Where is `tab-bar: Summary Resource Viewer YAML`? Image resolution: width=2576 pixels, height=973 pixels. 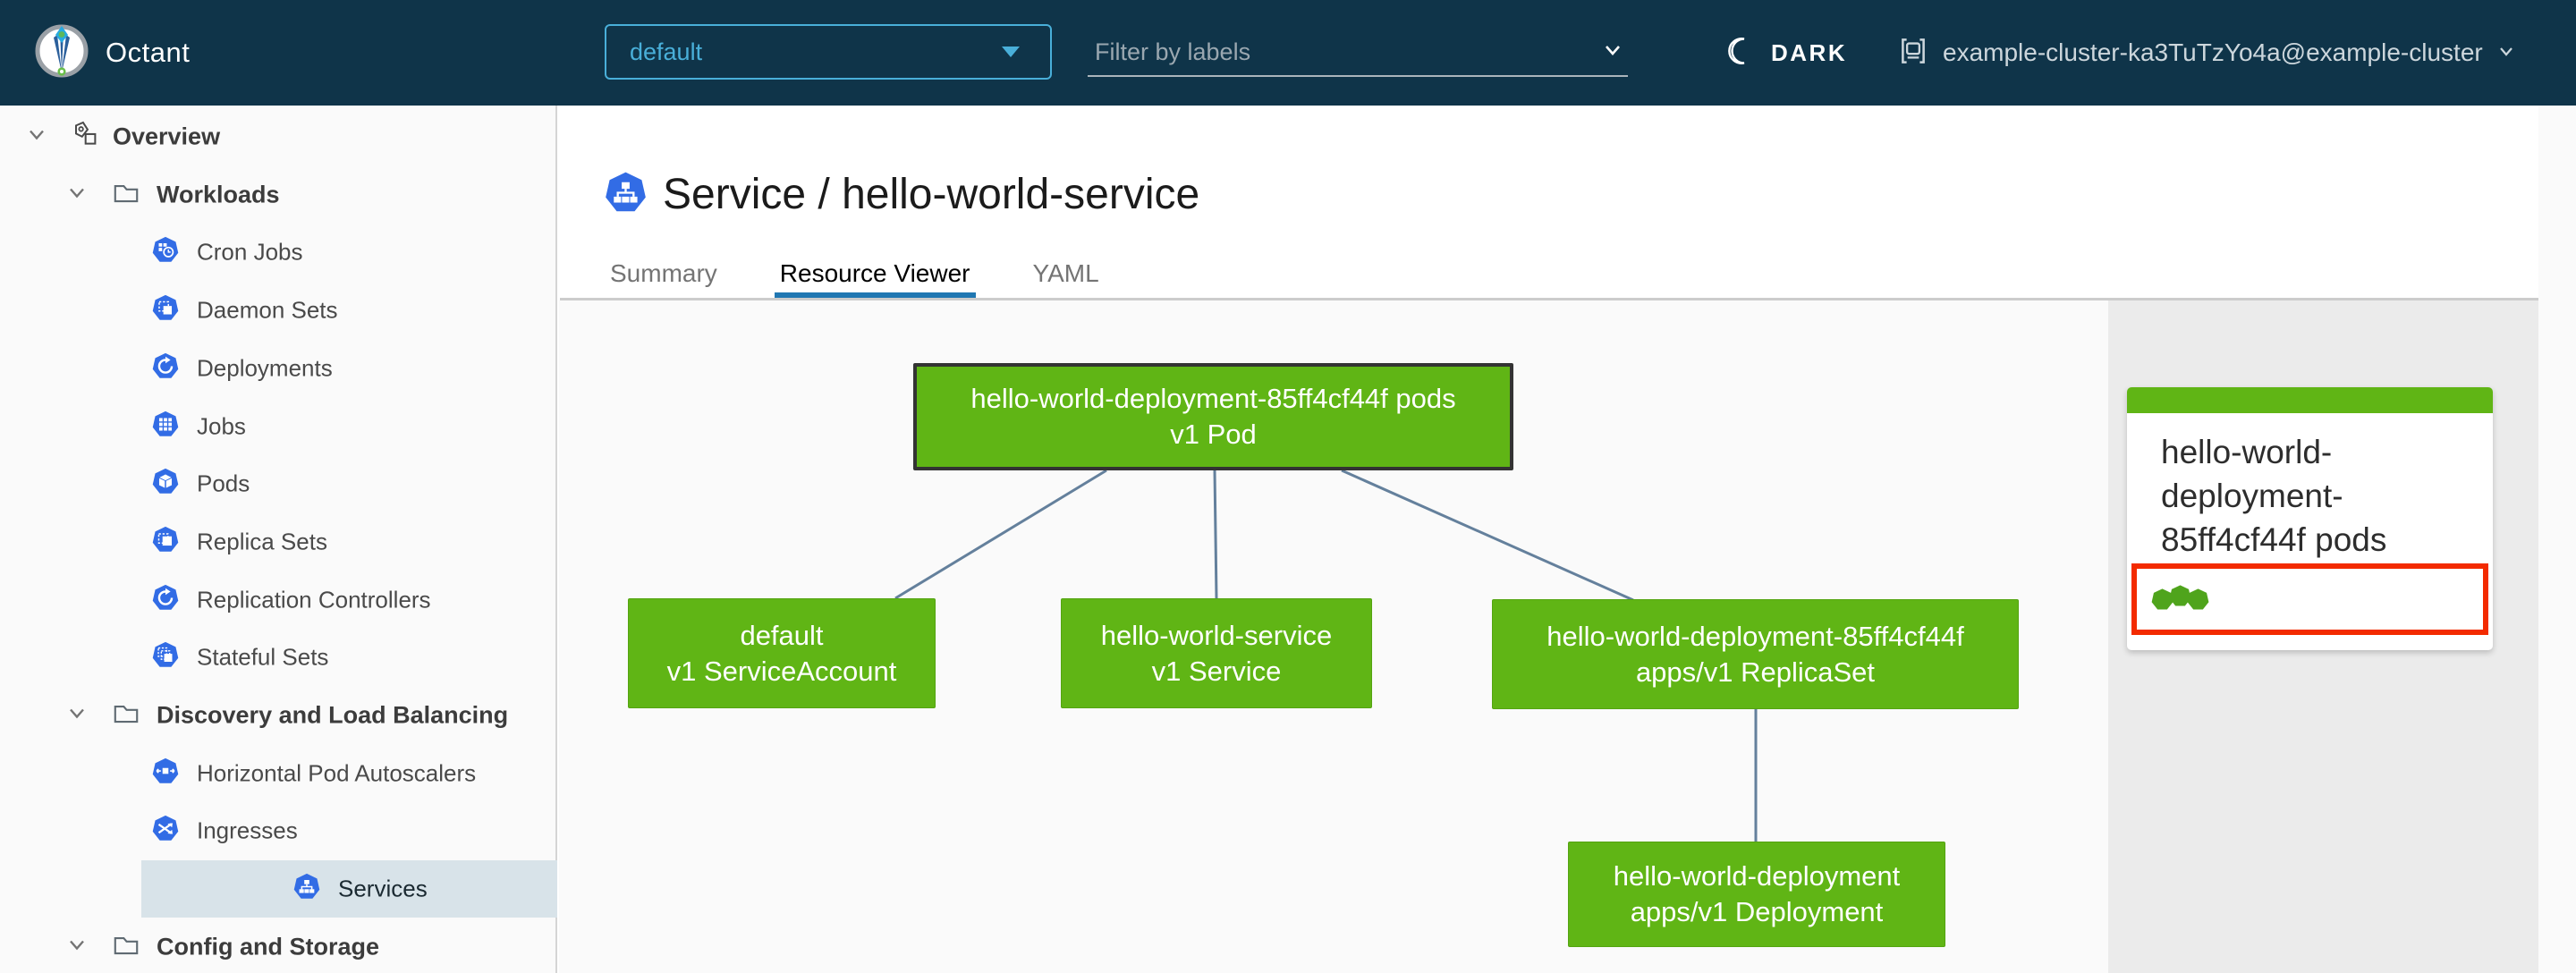 tab-bar: Summary Resource Viewer YAML is located at coordinates (855, 276).